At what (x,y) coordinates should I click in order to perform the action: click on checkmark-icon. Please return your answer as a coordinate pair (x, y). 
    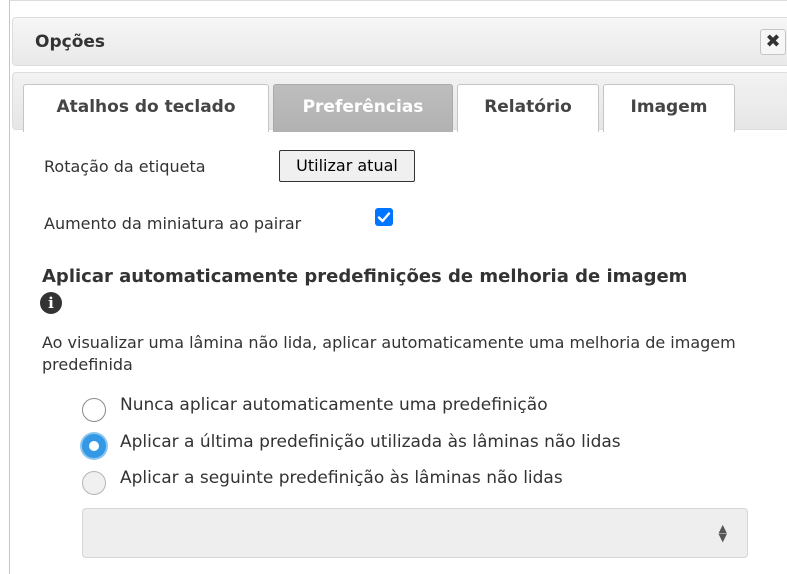
    Looking at the image, I should click on (384, 217).